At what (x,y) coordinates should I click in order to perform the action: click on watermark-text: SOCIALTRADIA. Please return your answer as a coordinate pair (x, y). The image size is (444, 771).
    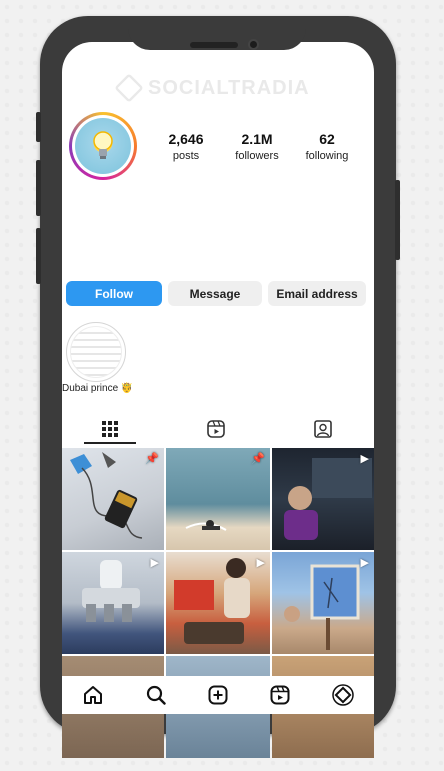
    Looking at the image, I should click on (229, 87).